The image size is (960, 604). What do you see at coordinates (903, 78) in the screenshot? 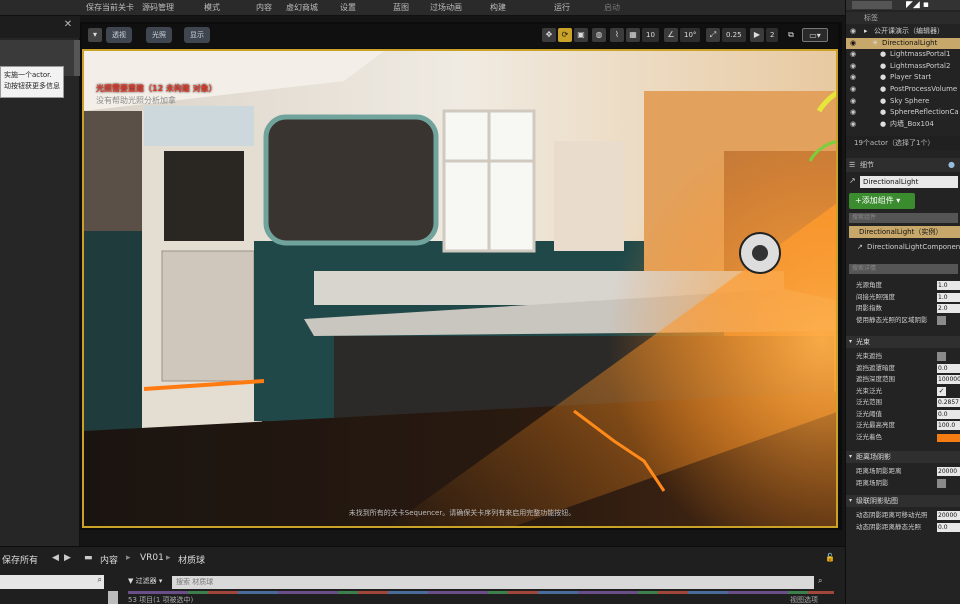
I see `outliner-row: ◉ ● Player Start` at bounding box center [903, 78].